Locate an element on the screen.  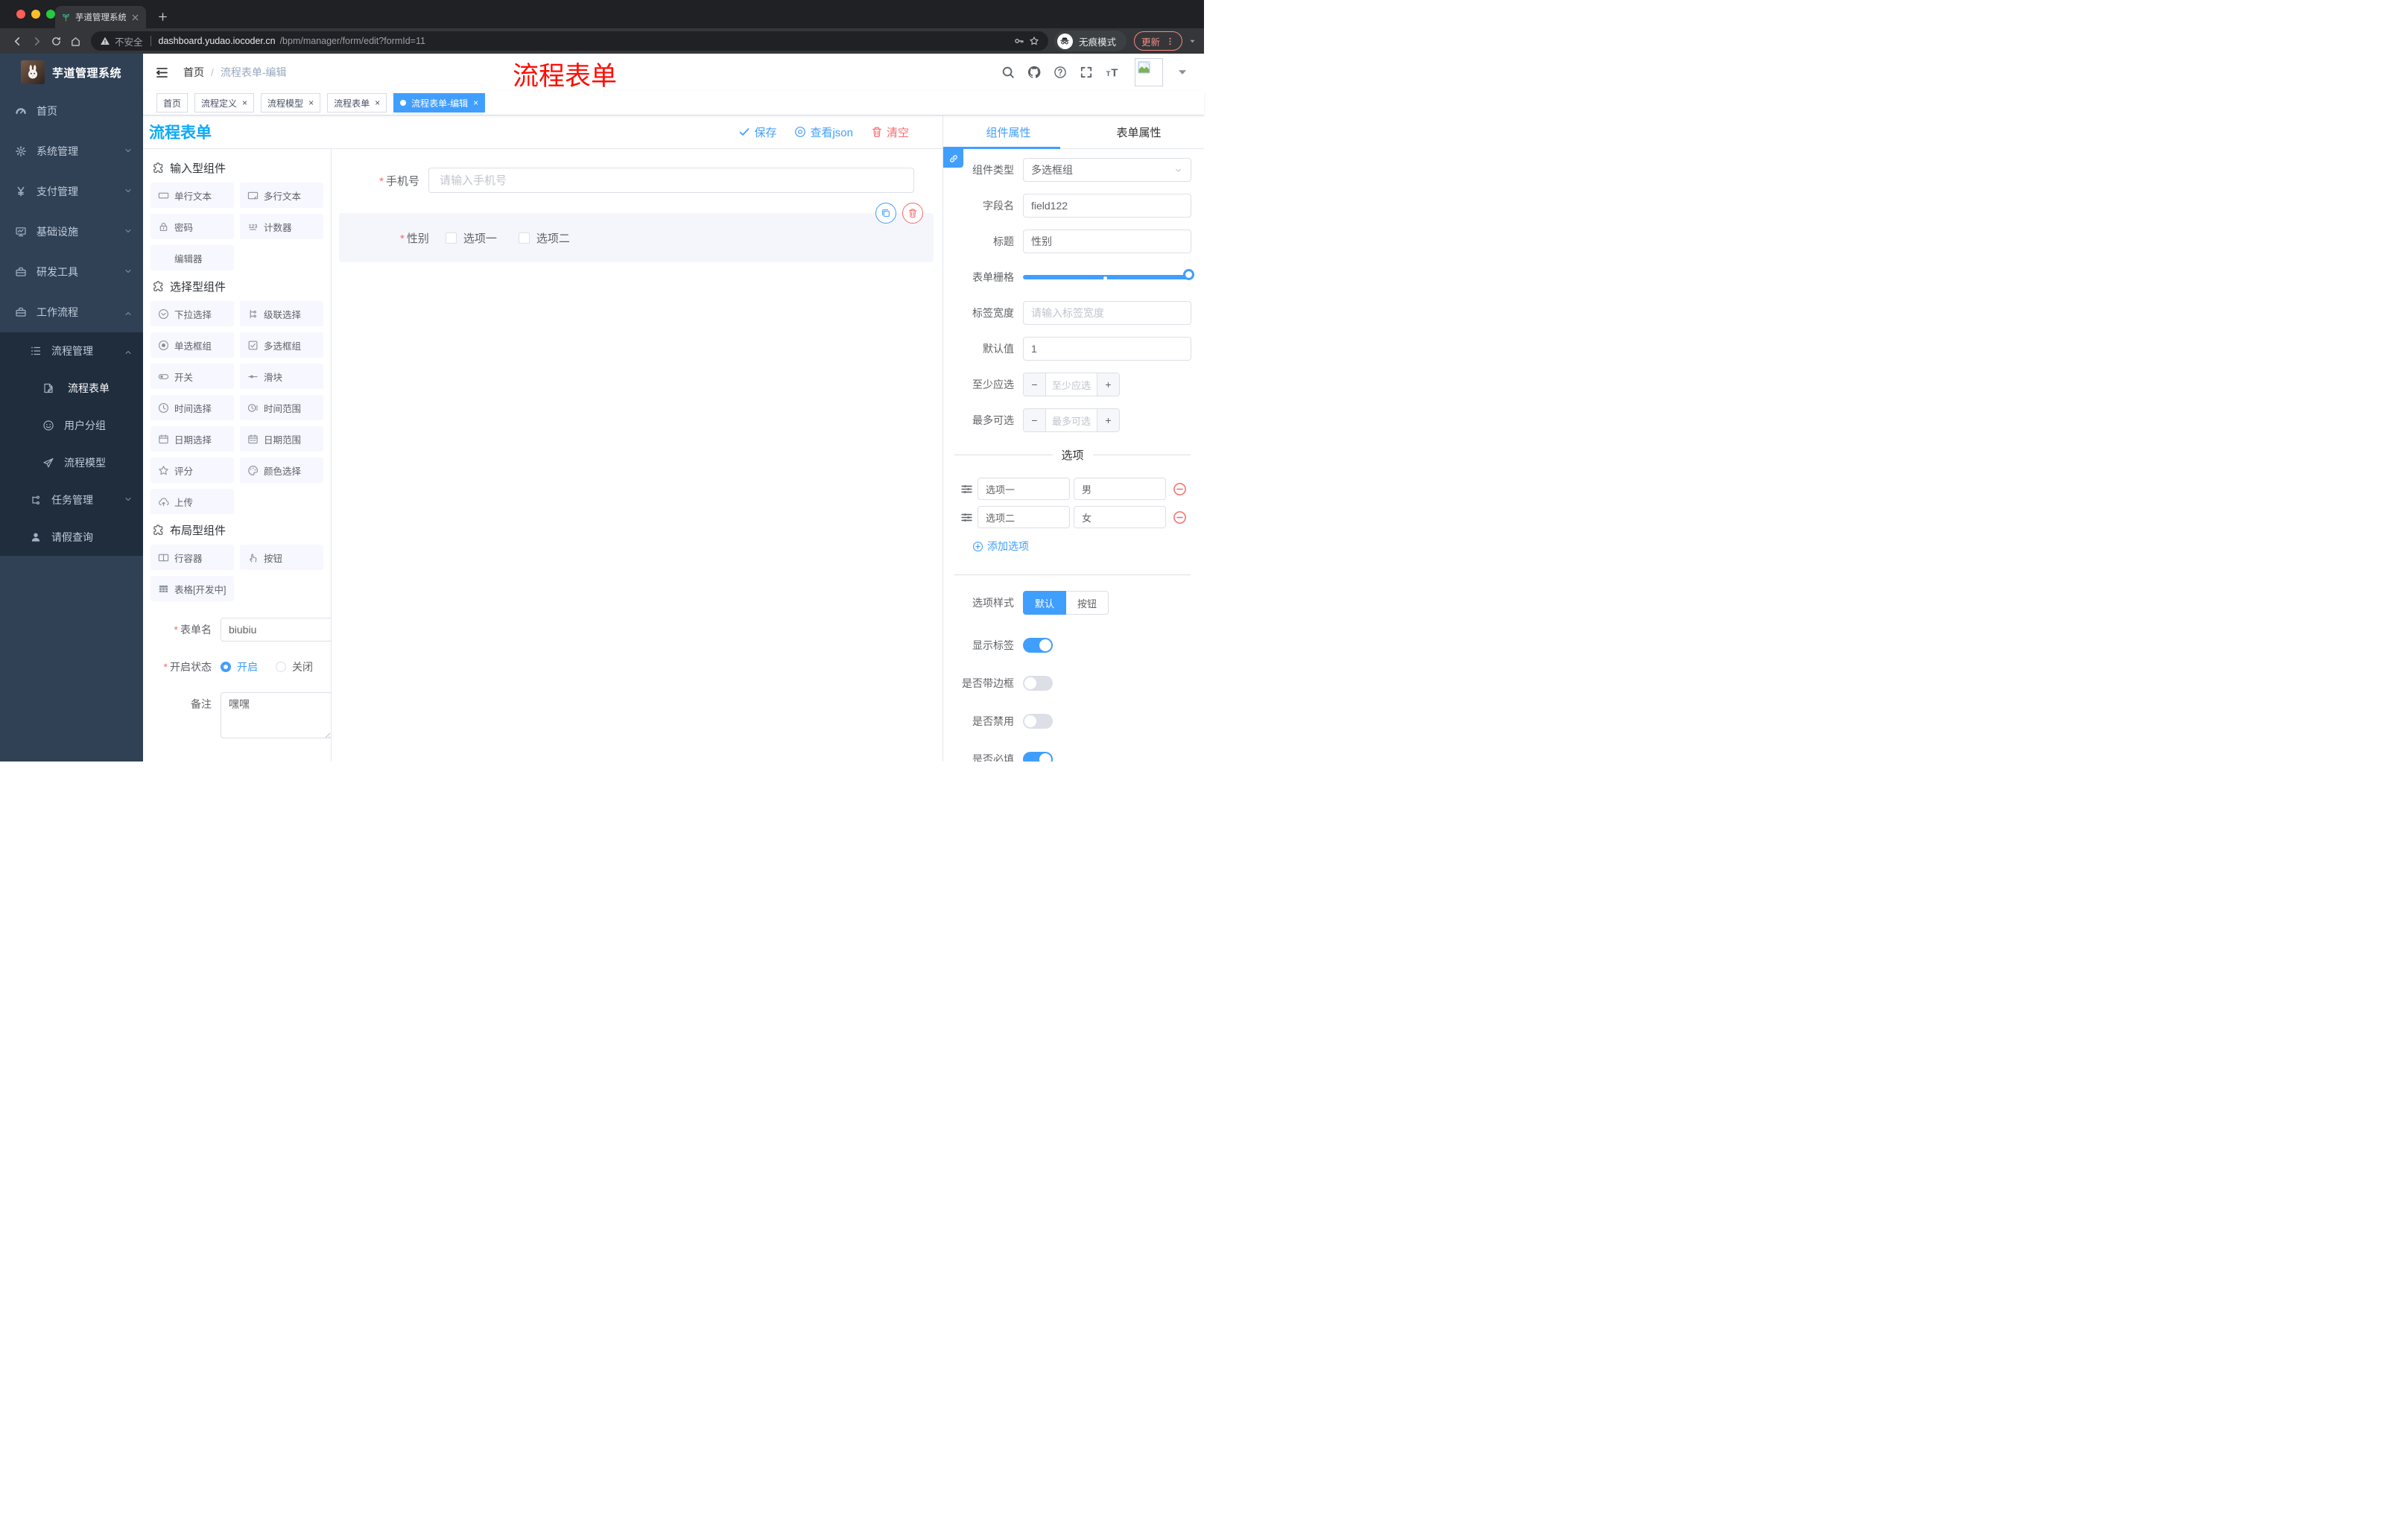
component-日期选择: 日期选择 is located at coordinates (192, 439).